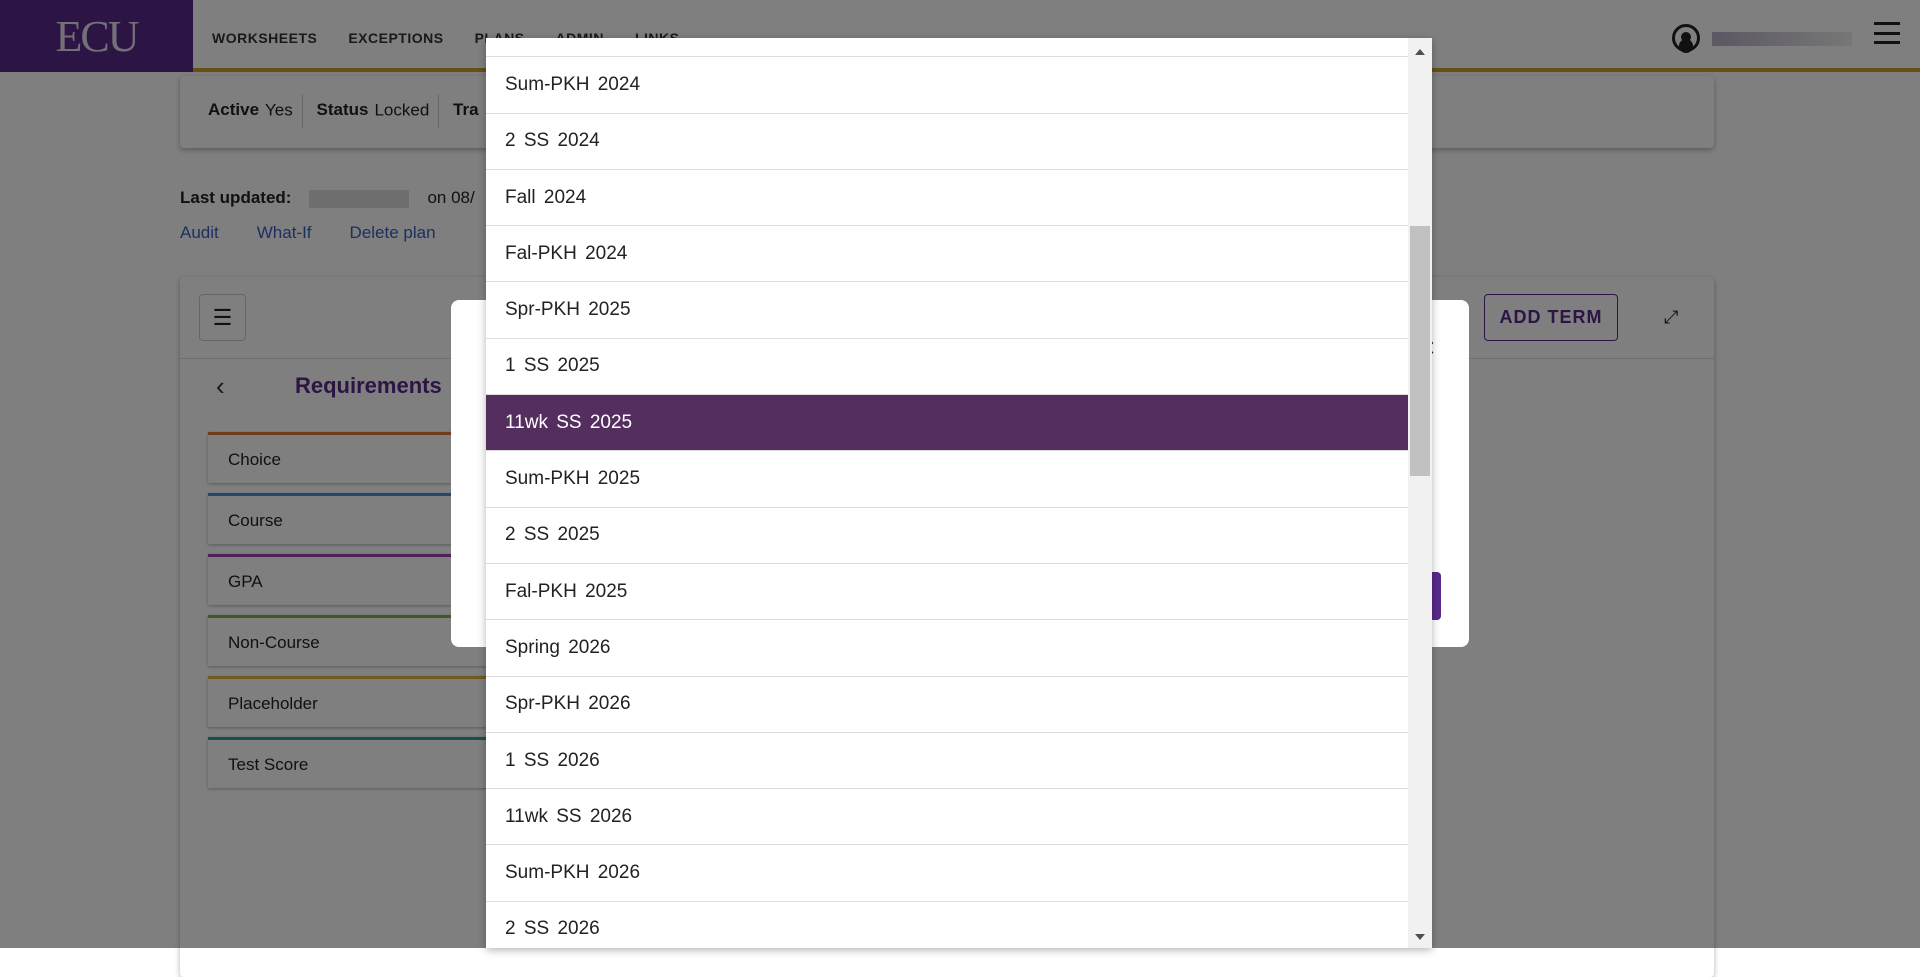 The width and height of the screenshot is (1920, 977). I want to click on scrollbar-thumb, so click(1420, 351).